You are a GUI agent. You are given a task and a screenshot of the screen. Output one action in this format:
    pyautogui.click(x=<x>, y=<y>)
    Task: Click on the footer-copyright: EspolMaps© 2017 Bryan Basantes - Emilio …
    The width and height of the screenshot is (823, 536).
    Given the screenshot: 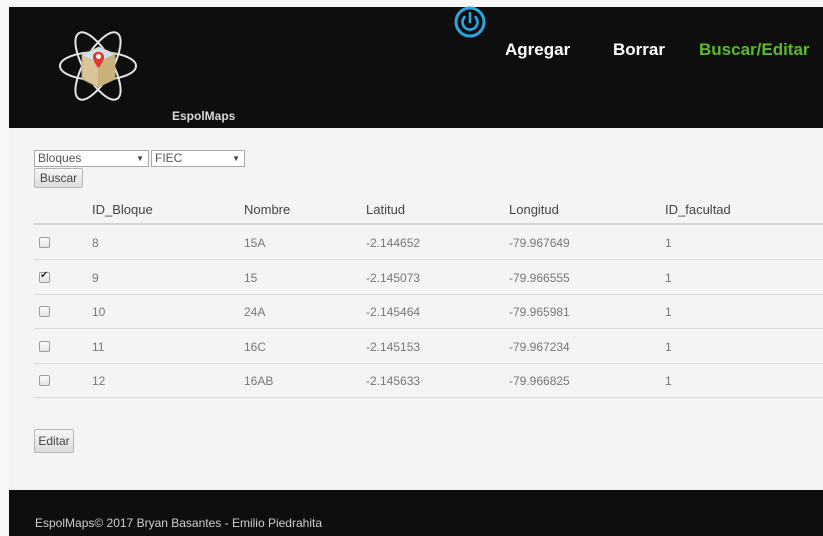 What is the action you would take?
    pyautogui.click(x=178, y=523)
    